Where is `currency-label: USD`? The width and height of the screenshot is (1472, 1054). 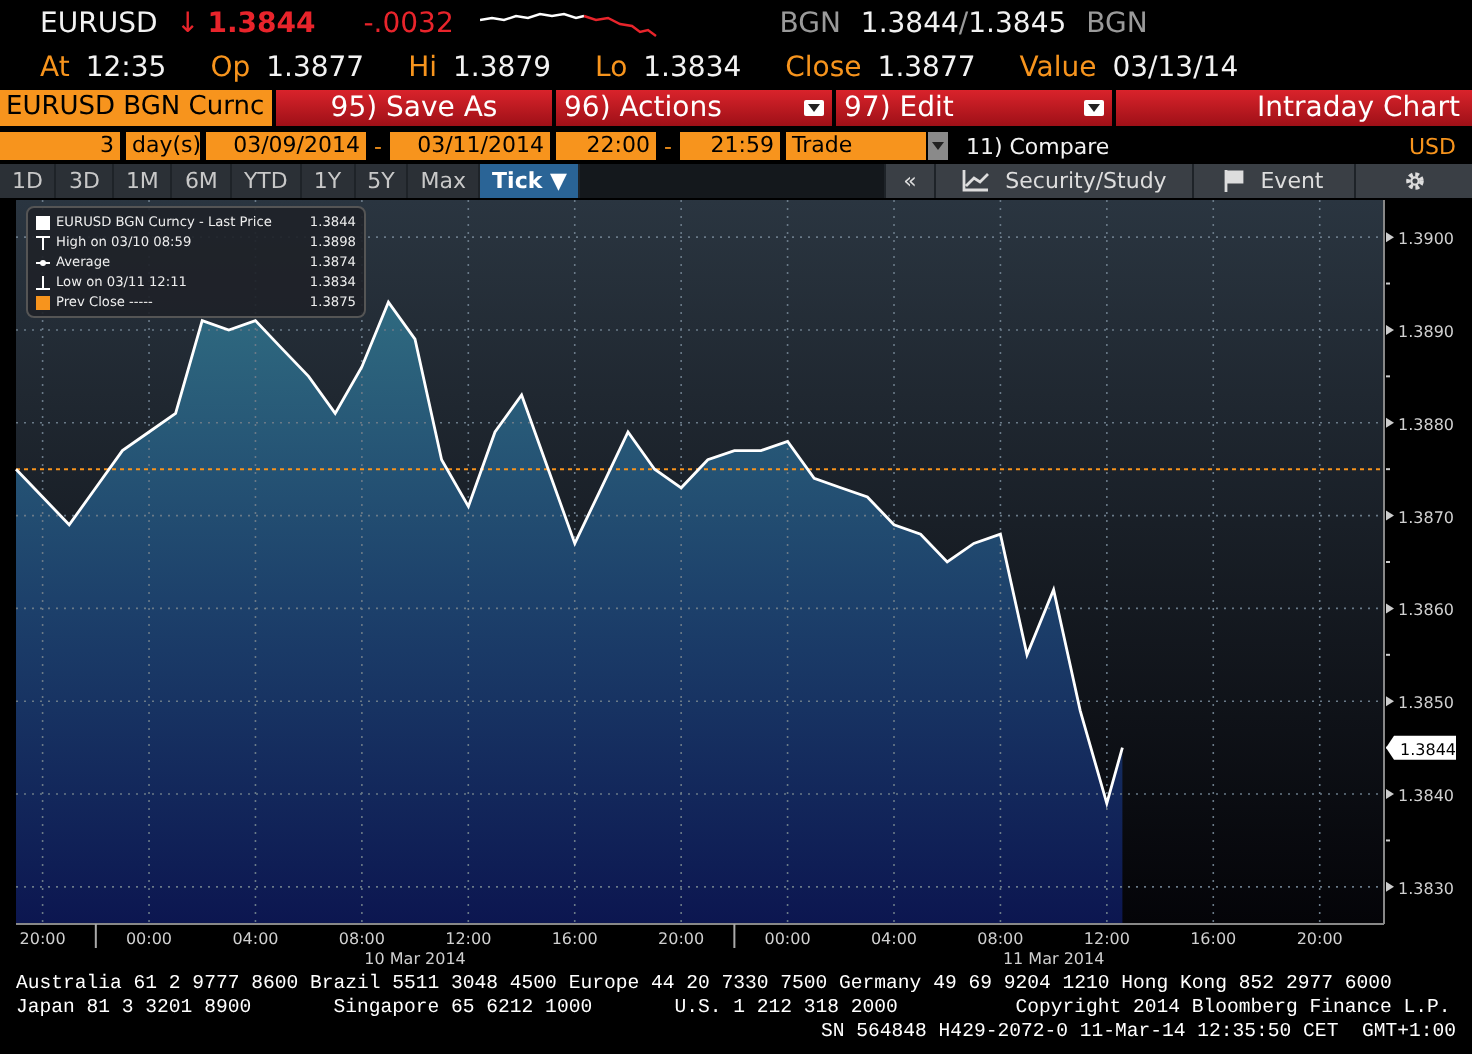
currency-label: USD is located at coordinates (1433, 146).